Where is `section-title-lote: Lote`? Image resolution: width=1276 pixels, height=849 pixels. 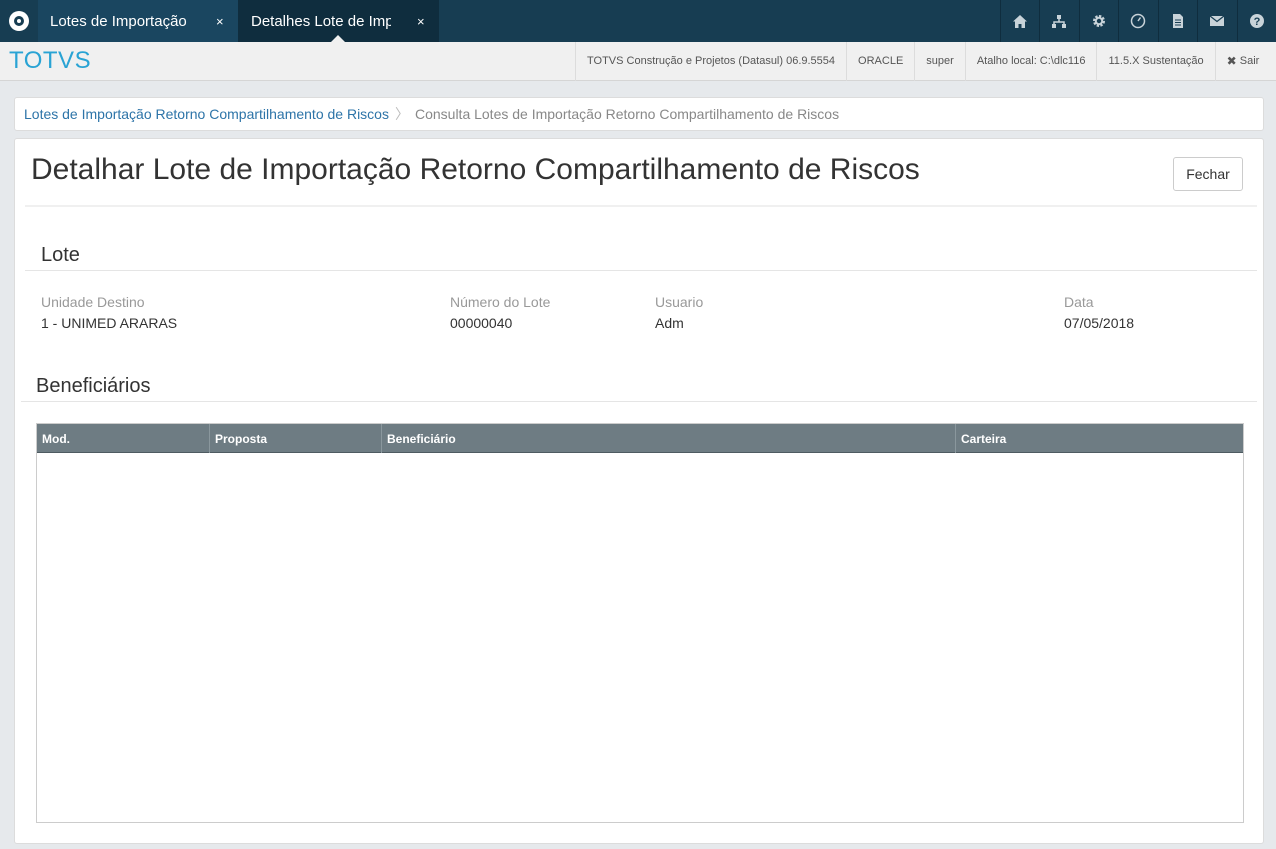
section-title-lote: Lote is located at coordinates (60, 255).